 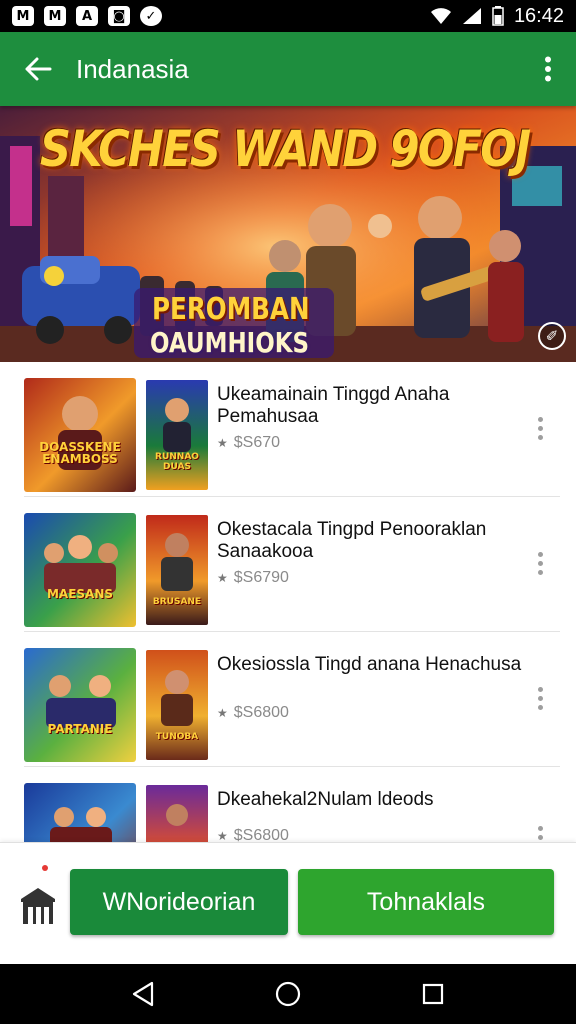 I want to click on item-price: ★ $S6790, so click(x=253, y=578).